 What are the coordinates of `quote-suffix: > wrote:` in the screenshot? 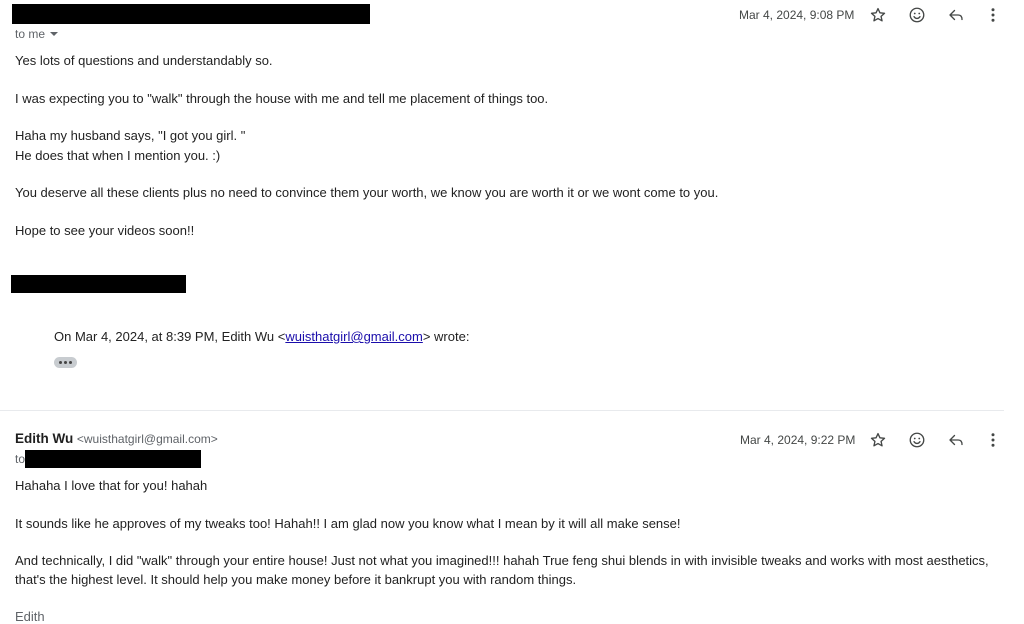 It's located at (446, 336).